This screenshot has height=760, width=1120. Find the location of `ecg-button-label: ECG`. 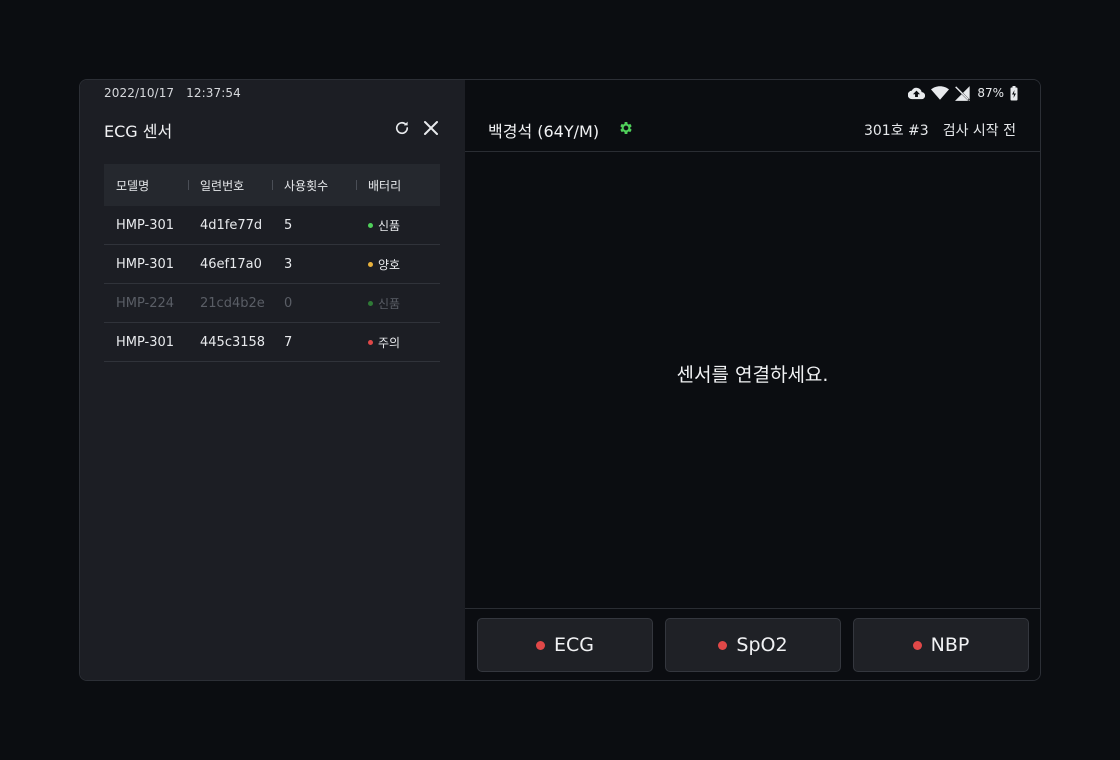

ecg-button-label: ECG is located at coordinates (574, 645).